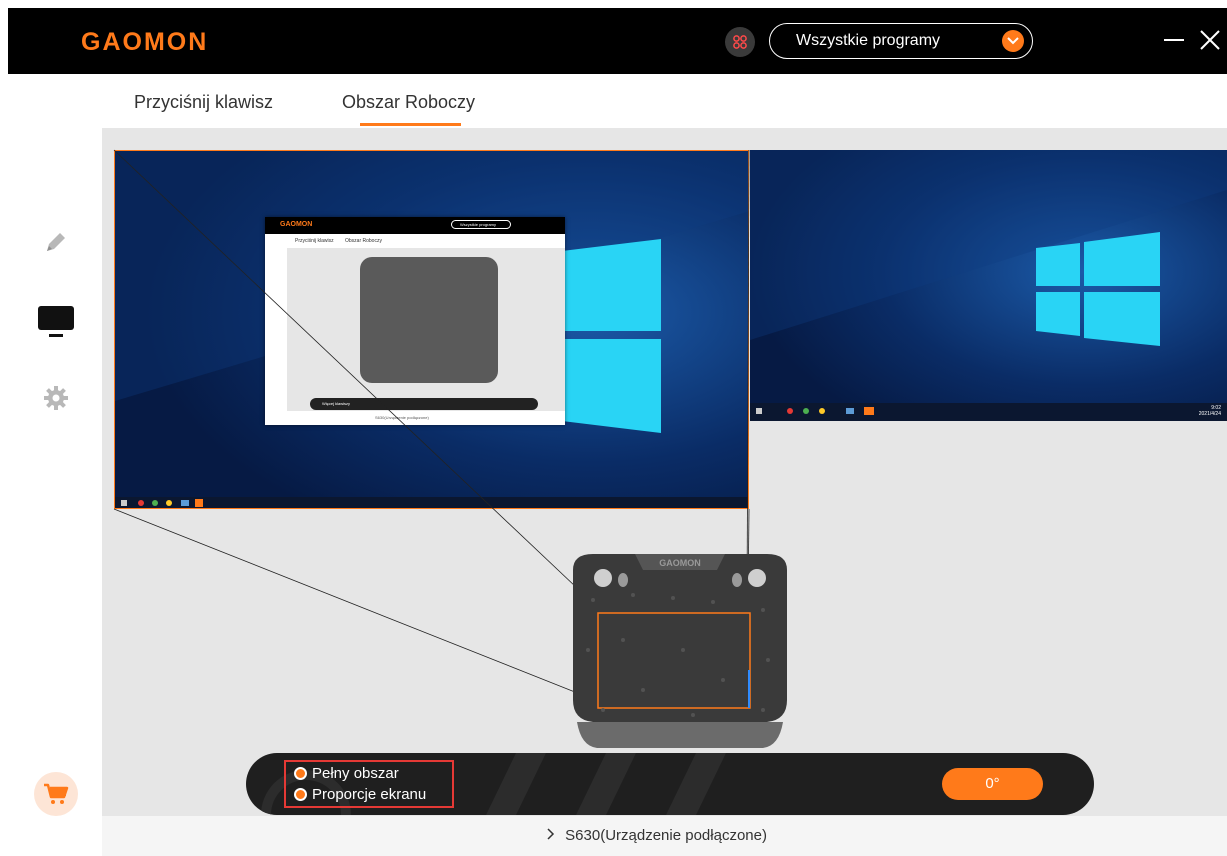 The height and width of the screenshot is (856, 1227). Describe the element at coordinates (868, 40) in the screenshot. I see `program-selector-label: Wszystkie programy` at that location.